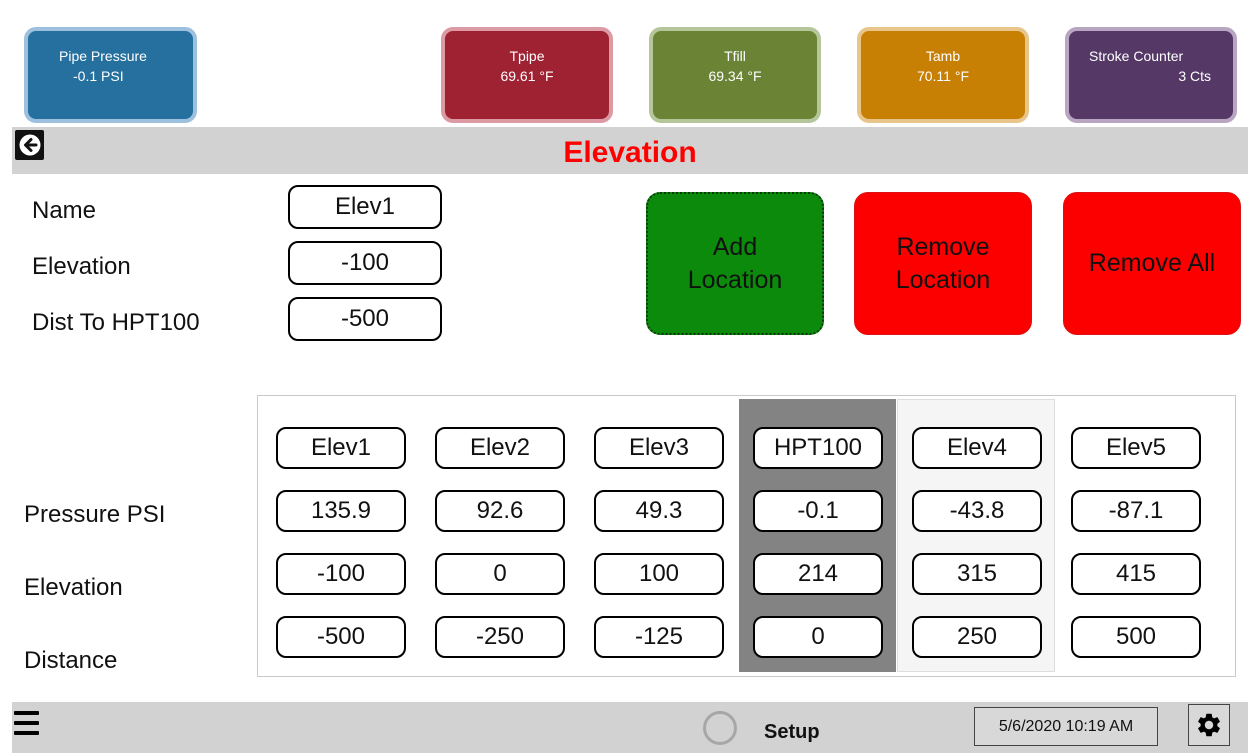 This screenshot has height=753, width=1260. I want to click on stroke-counter-tile: Stroke Counter 3 Cts, so click(1151, 75).